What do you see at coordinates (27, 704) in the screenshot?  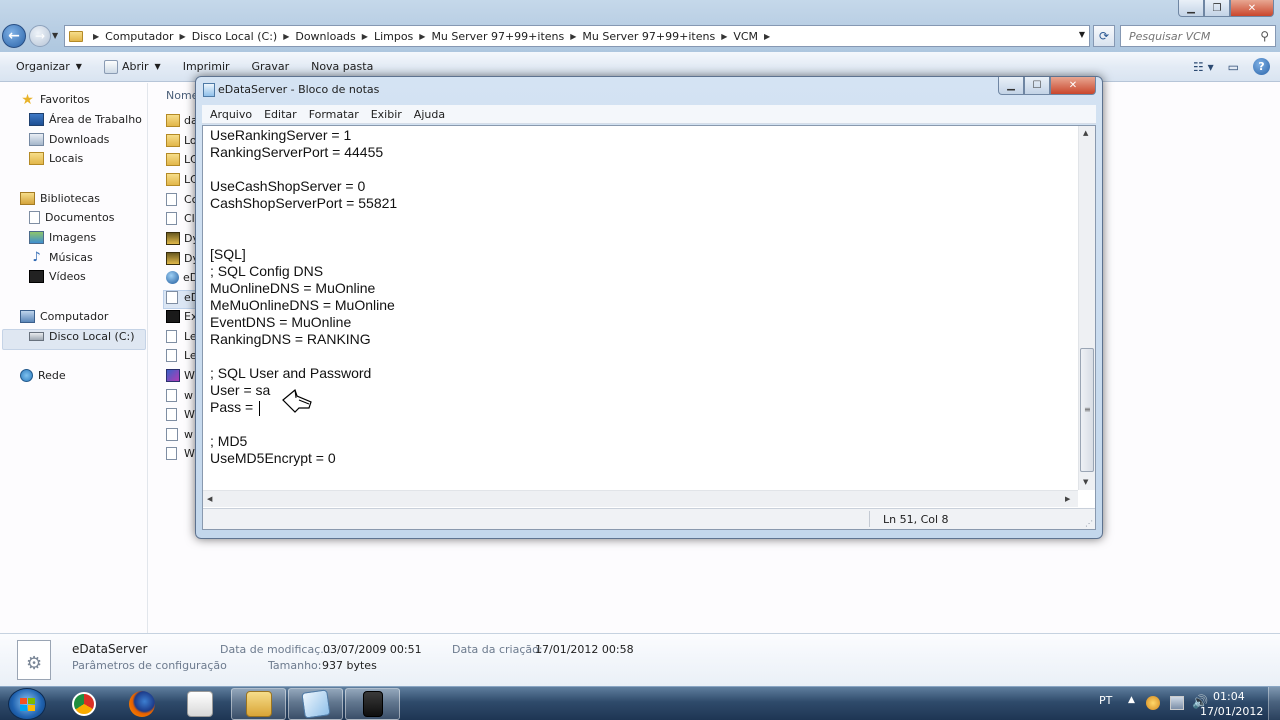 I see `start-button` at bounding box center [27, 704].